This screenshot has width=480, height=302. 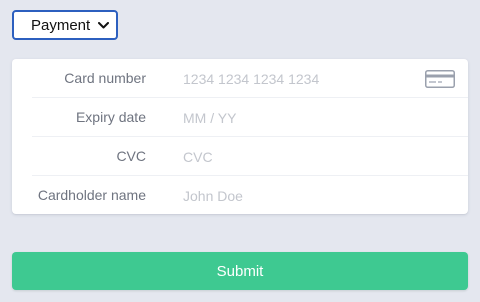 I want to click on expiry-date-row: Expiry date, so click(x=240, y=117).